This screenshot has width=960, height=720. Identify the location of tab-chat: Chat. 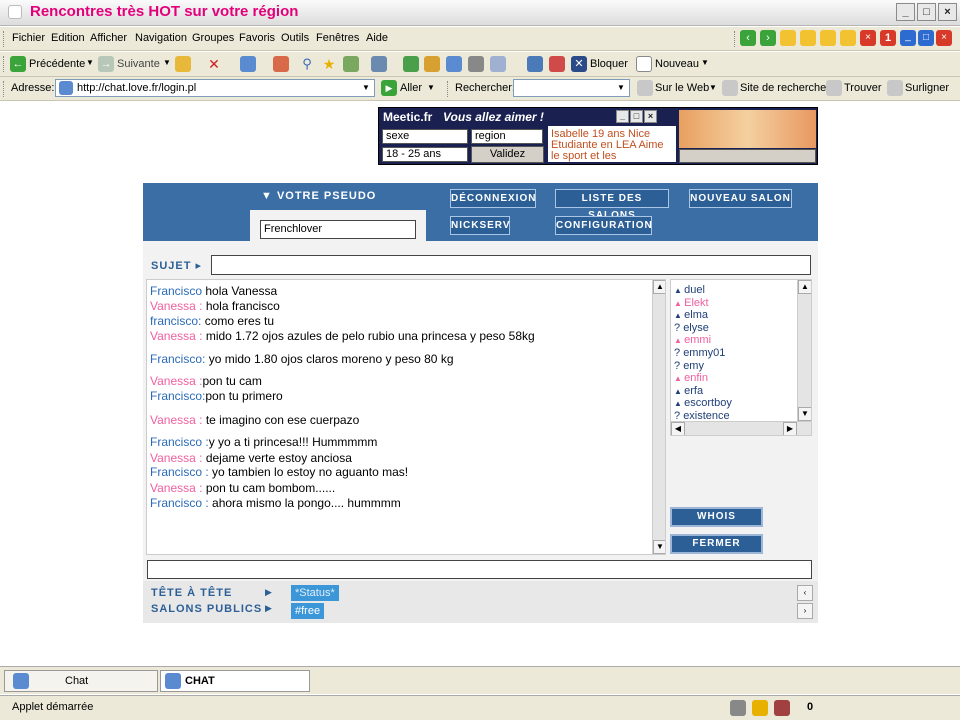
(81, 681).